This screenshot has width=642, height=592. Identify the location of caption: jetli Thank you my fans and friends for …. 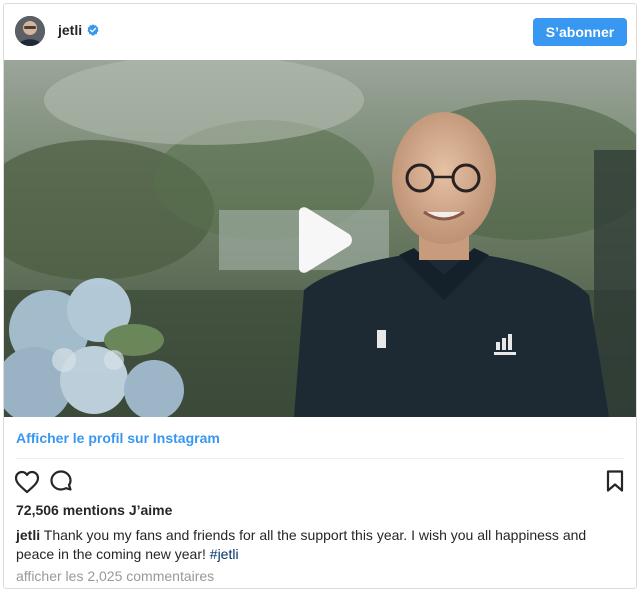
(321, 545).